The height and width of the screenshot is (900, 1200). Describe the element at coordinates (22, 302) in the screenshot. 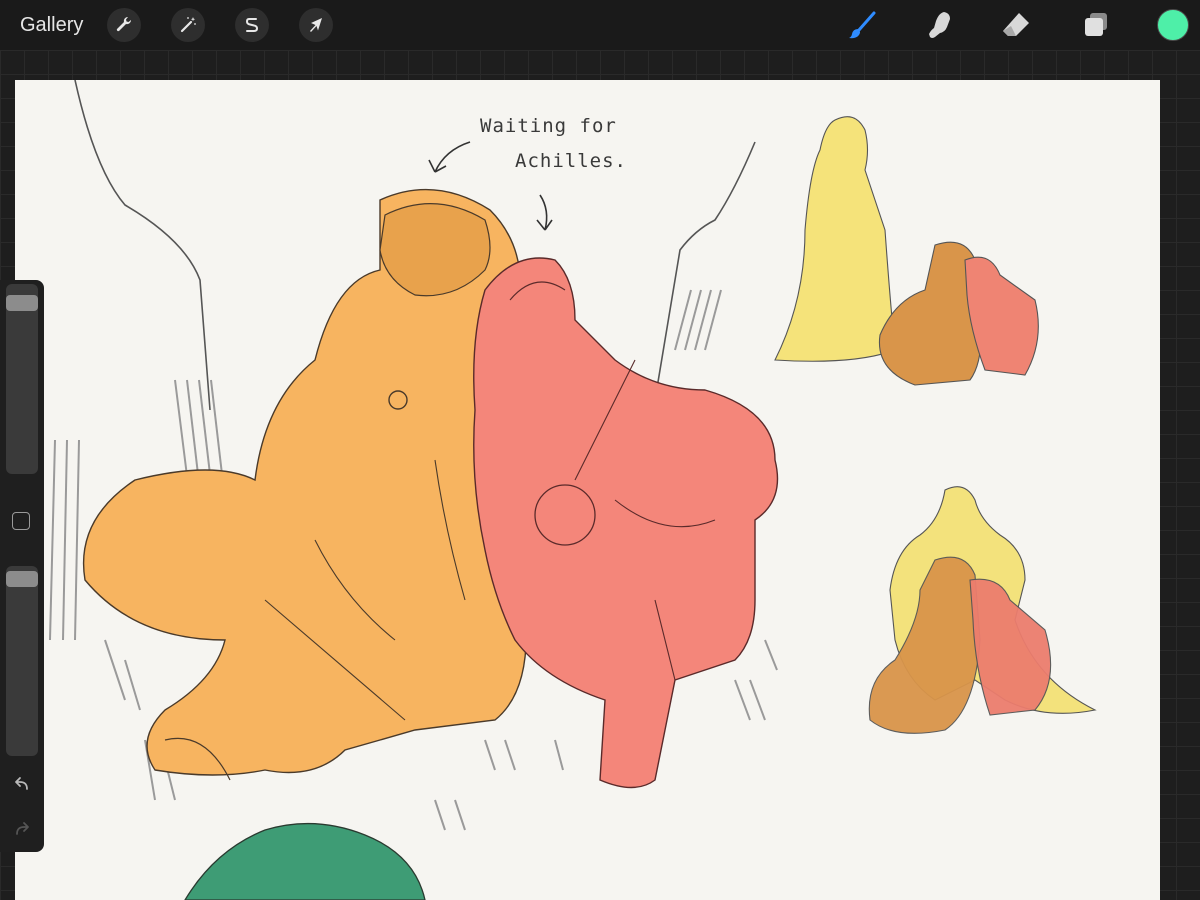

I see `brush-size-thumb` at that location.